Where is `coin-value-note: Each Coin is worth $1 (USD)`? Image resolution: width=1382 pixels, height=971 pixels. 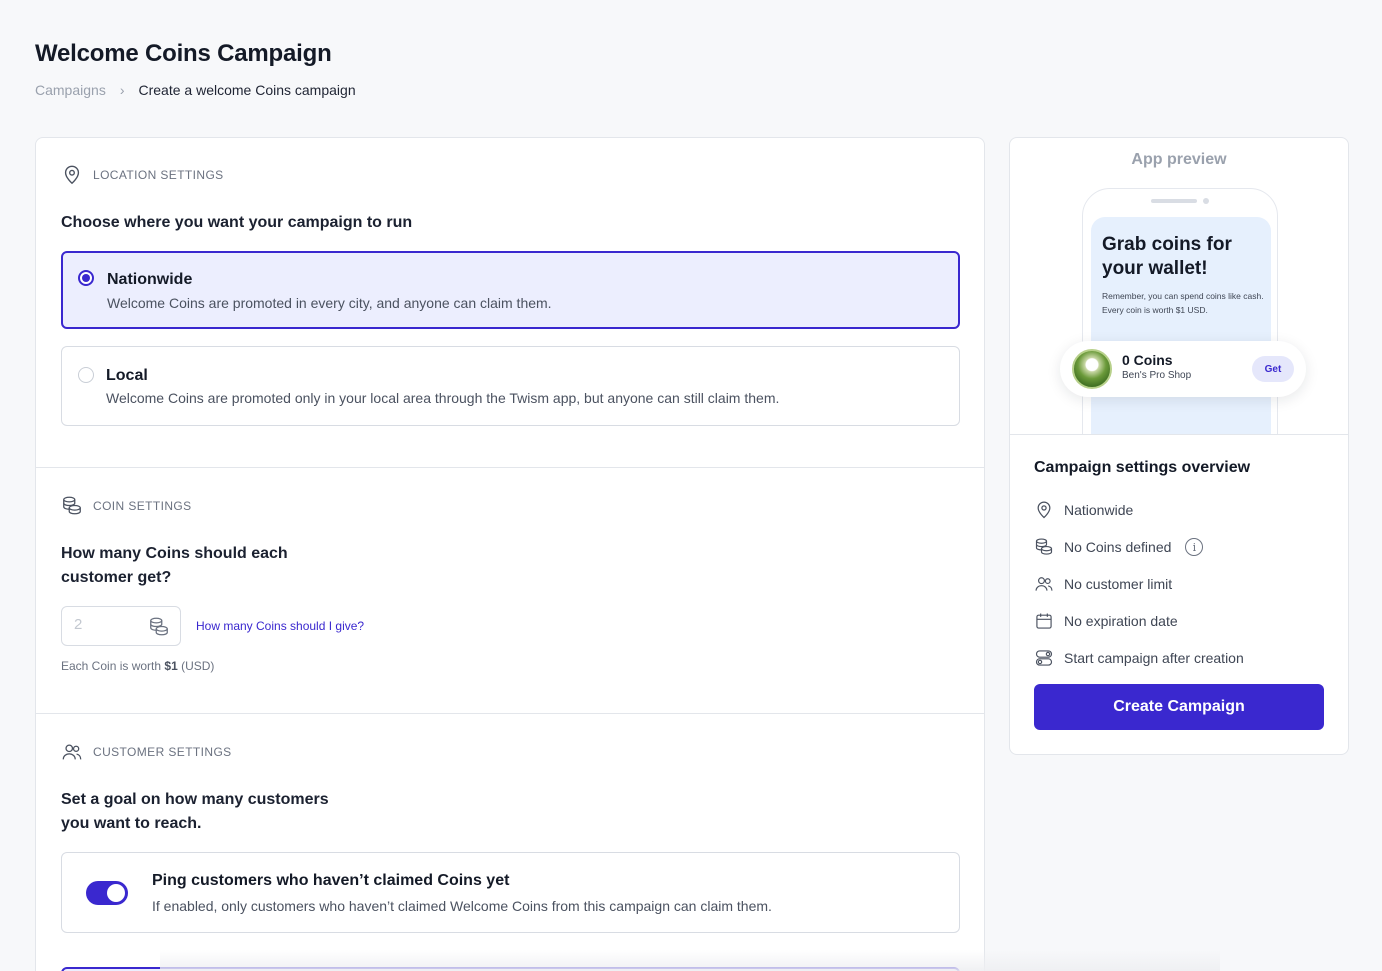
coin-value-note: Each Coin is worth $1 (USD) is located at coordinates (137, 666).